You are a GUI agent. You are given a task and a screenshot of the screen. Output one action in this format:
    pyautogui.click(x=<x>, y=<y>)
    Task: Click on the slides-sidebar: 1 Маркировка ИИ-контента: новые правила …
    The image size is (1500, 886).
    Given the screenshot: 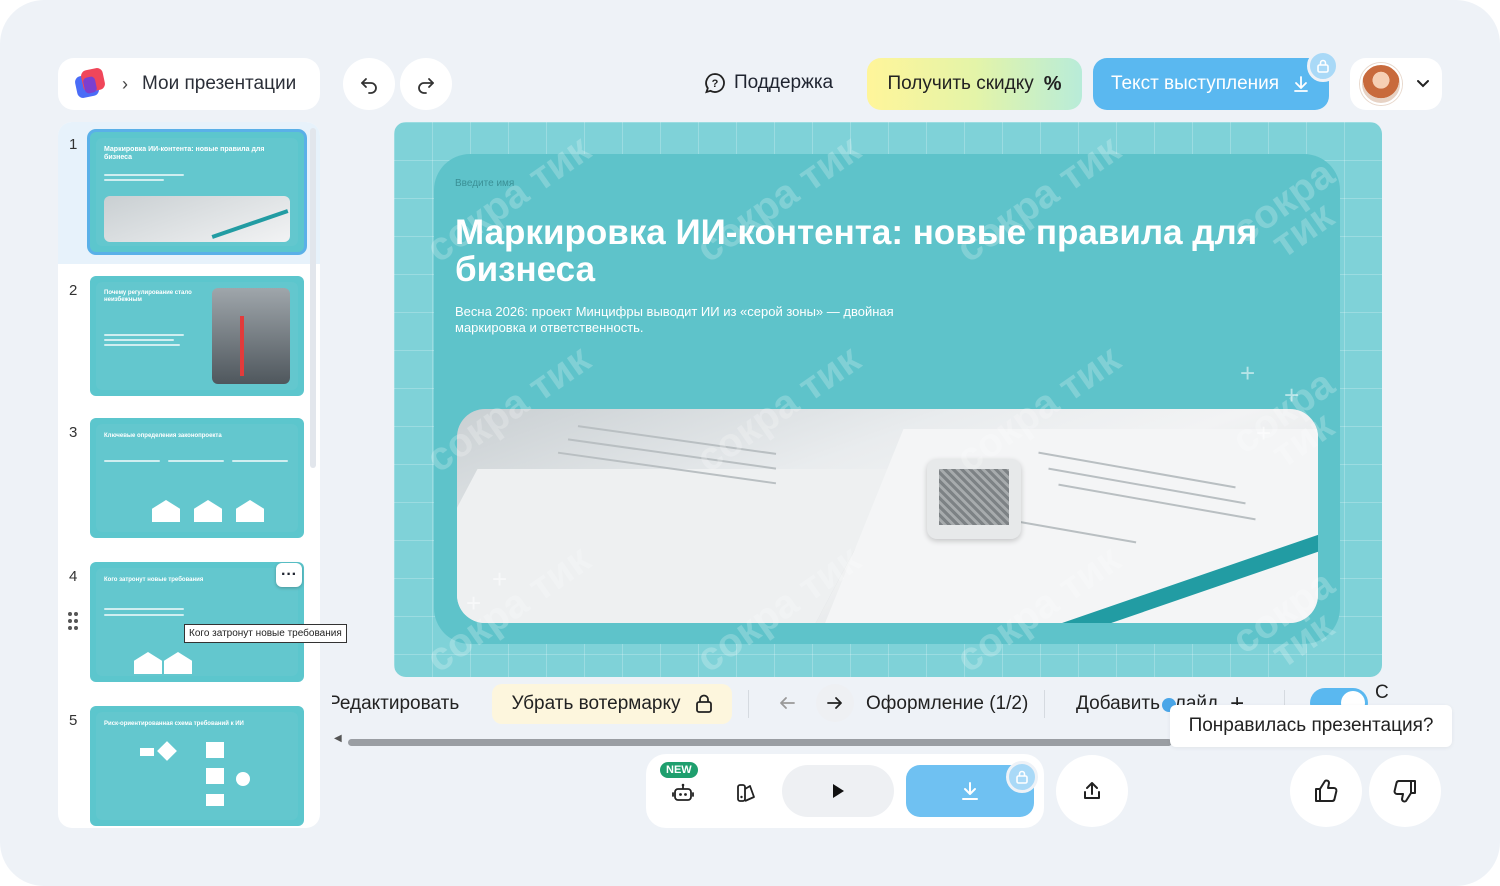 What is the action you would take?
    pyautogui.click(x=189, y=475)
    